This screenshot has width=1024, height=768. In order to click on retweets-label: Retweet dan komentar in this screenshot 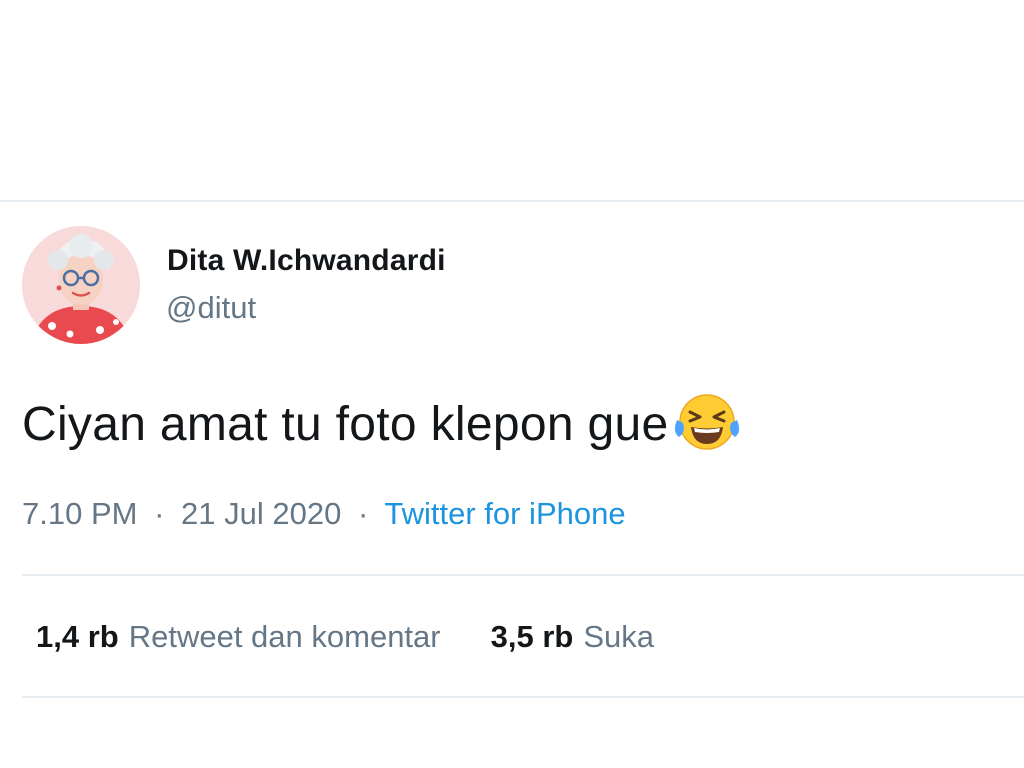, I will do `click(284, 636)`.